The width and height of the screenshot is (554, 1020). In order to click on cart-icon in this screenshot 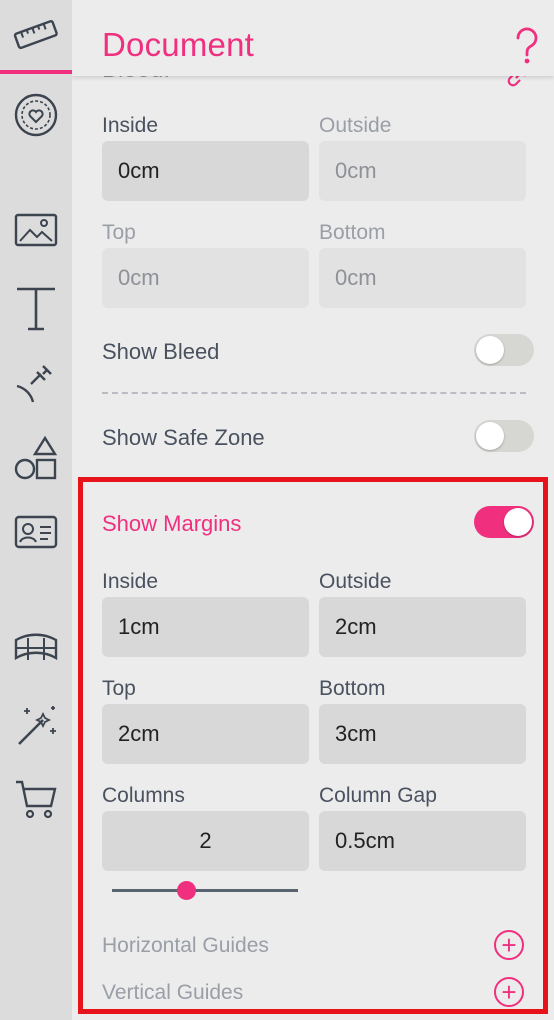, I will do `click(36, 799)`.